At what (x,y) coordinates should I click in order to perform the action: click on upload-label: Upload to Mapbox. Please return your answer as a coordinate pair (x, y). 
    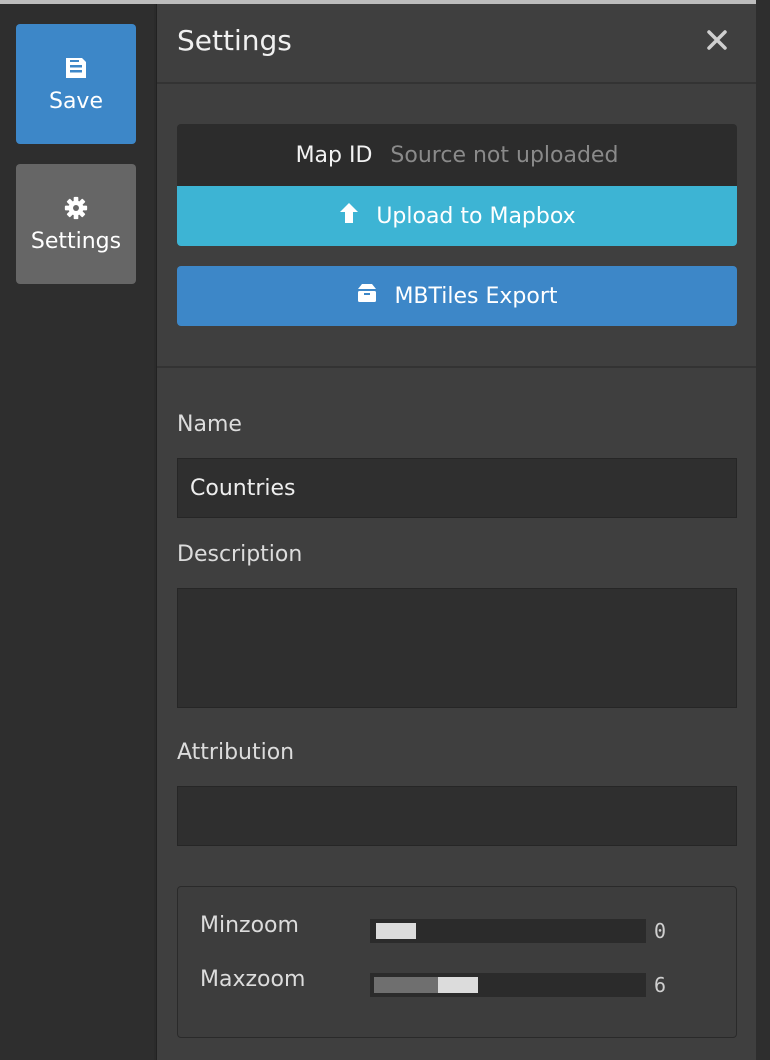
    Looking at the image, I should click on (476, 216).